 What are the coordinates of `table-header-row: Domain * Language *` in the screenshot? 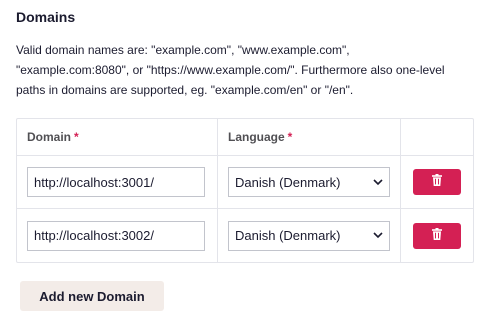 It's located at (245, 137).